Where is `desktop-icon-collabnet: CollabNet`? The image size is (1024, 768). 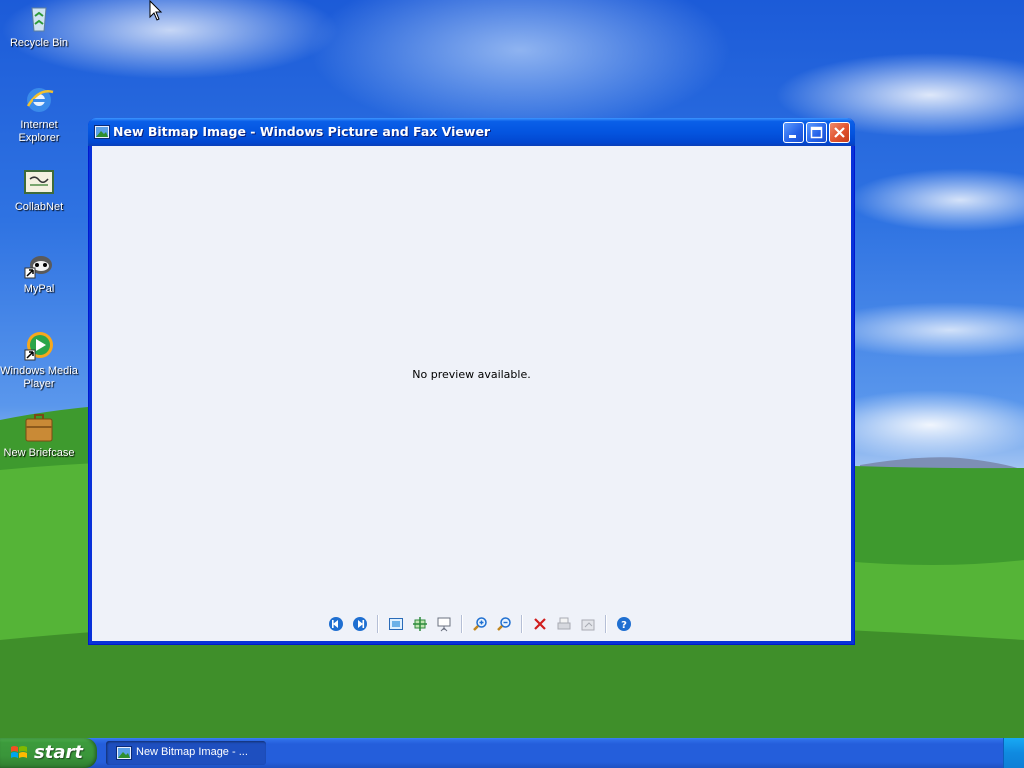
desktop-icon-collabnet: CollabNet is located at coordinates (39, 190).